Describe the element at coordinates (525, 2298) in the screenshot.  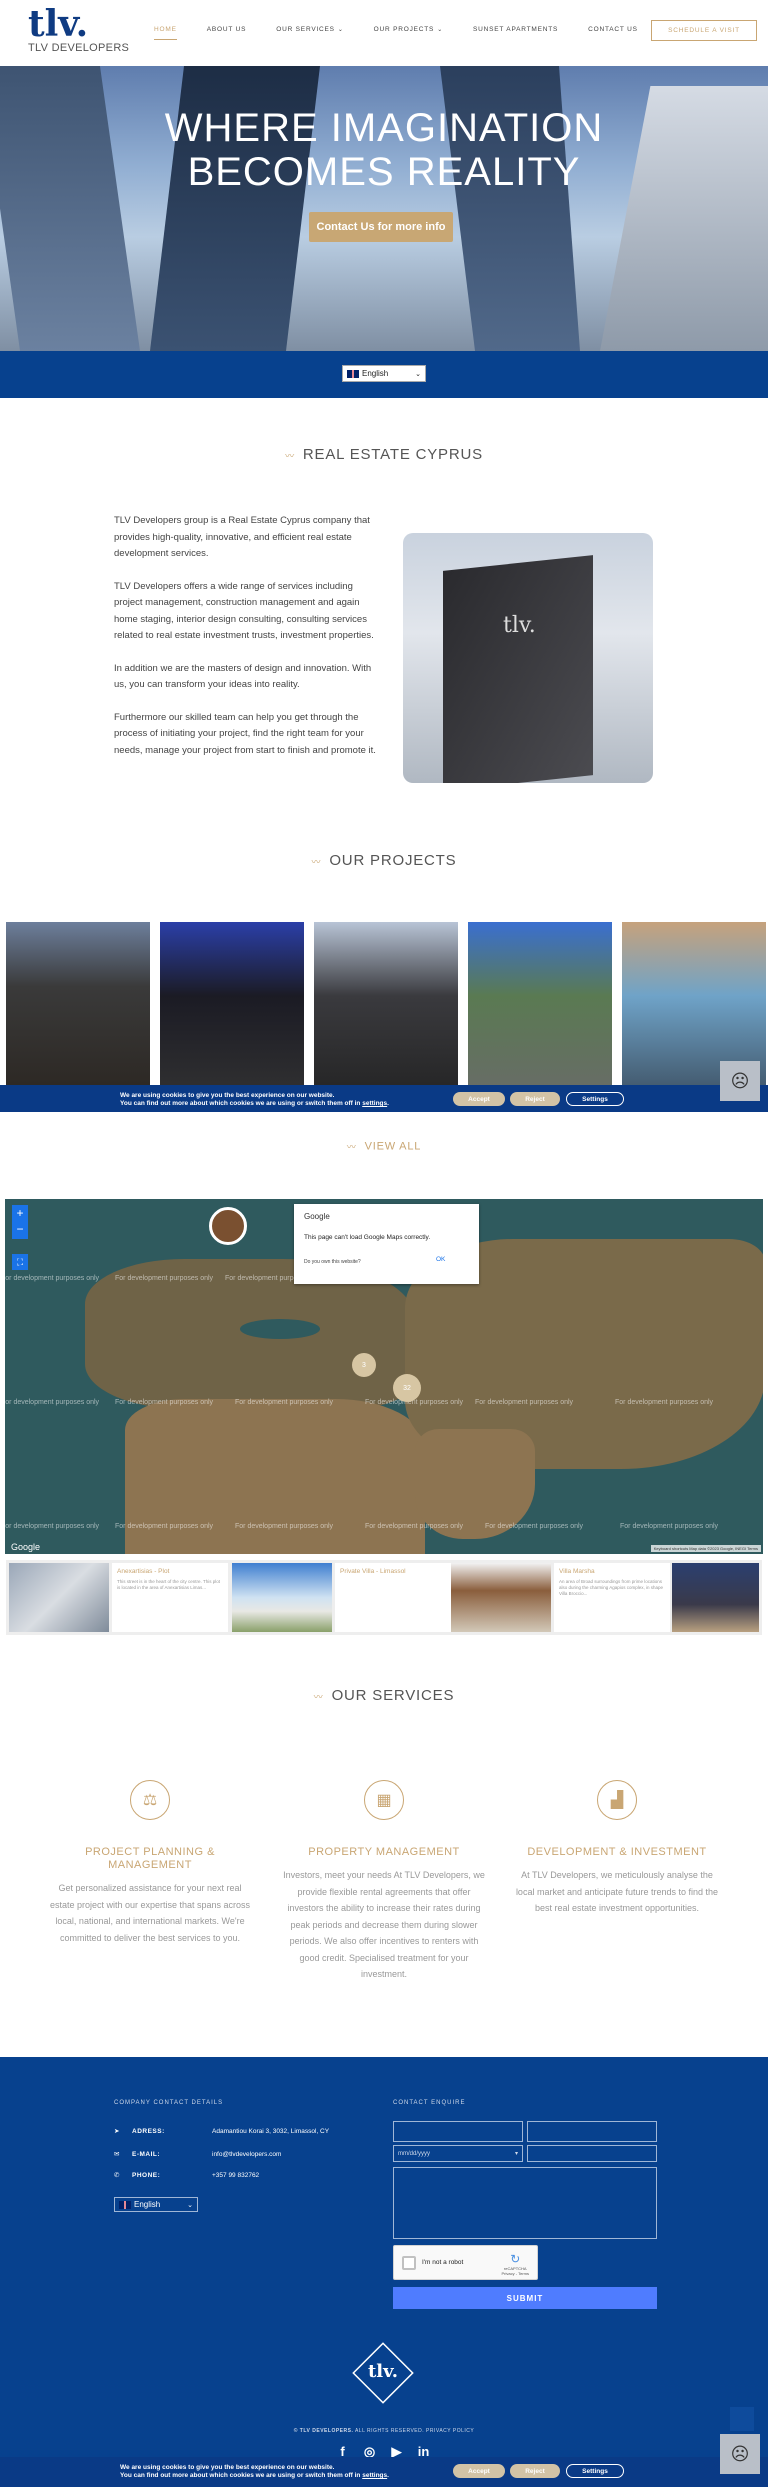
I see `submit-button: SUBMIT` at that location.